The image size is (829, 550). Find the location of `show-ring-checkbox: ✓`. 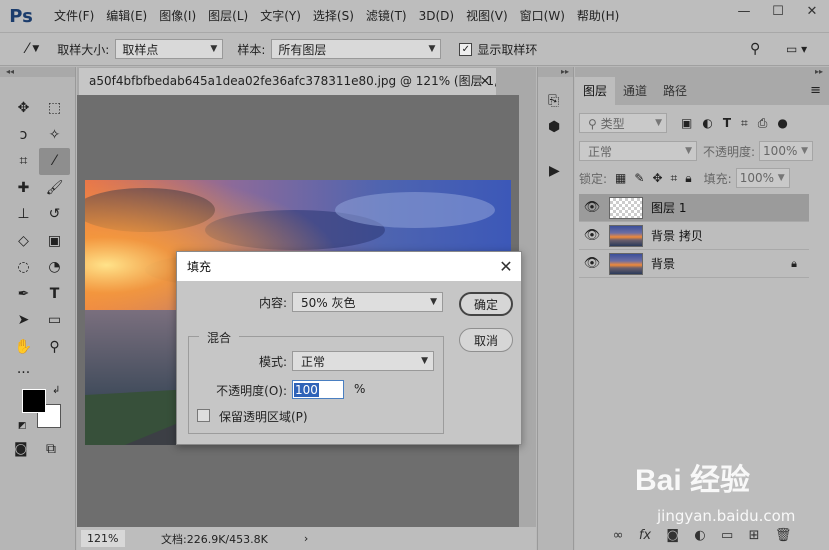

show-ring-checkbox: ✓ is located at coordinates (466, 49).